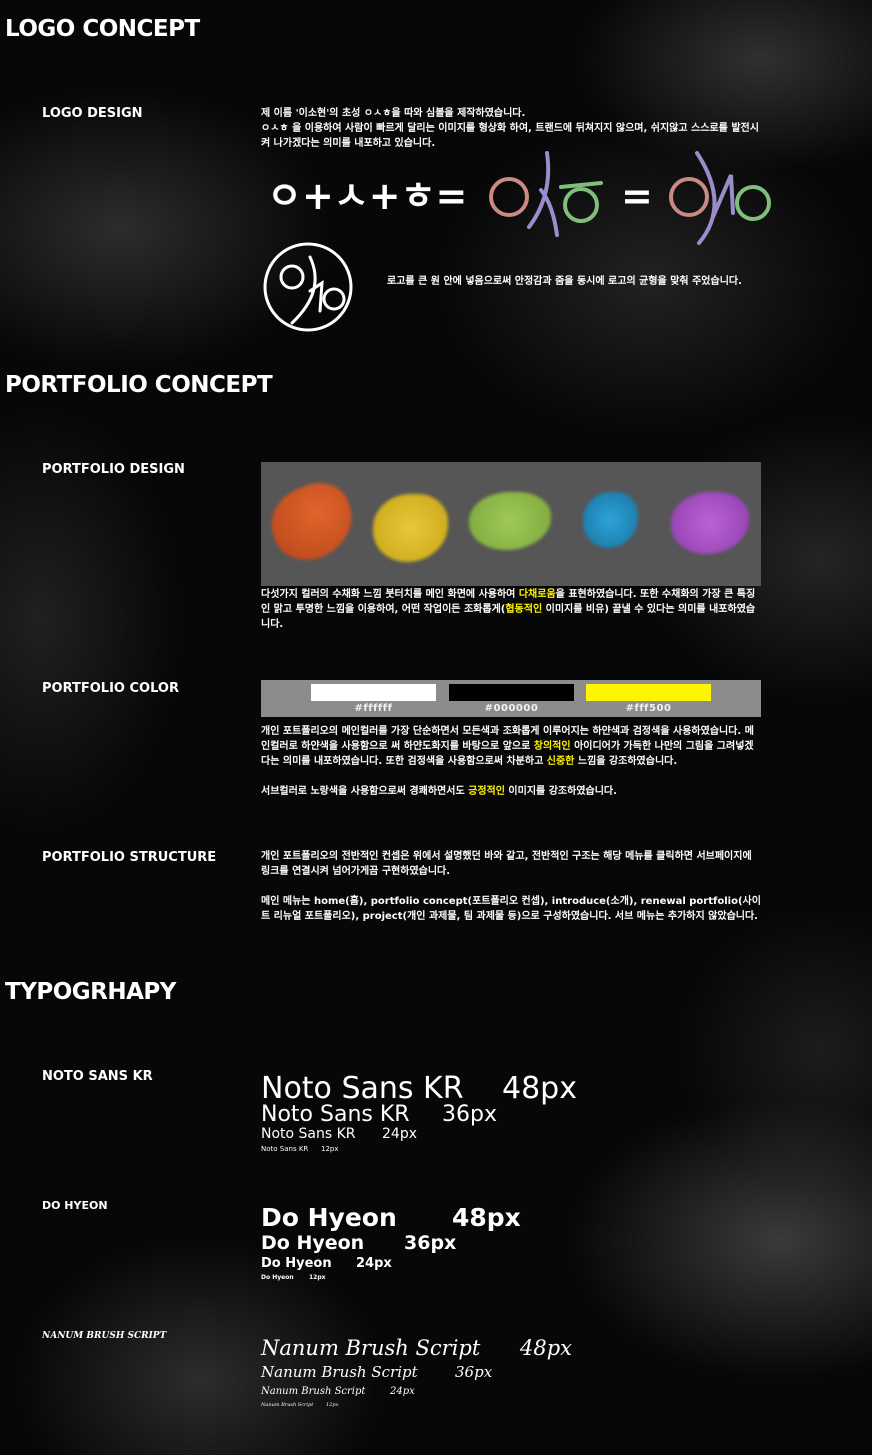 Image resolution: width=872 pixels, height=1455 pixels. Describe the element at coordinates (511, 708) in the screenshot. I see `swatch-label: #000000` at that location.